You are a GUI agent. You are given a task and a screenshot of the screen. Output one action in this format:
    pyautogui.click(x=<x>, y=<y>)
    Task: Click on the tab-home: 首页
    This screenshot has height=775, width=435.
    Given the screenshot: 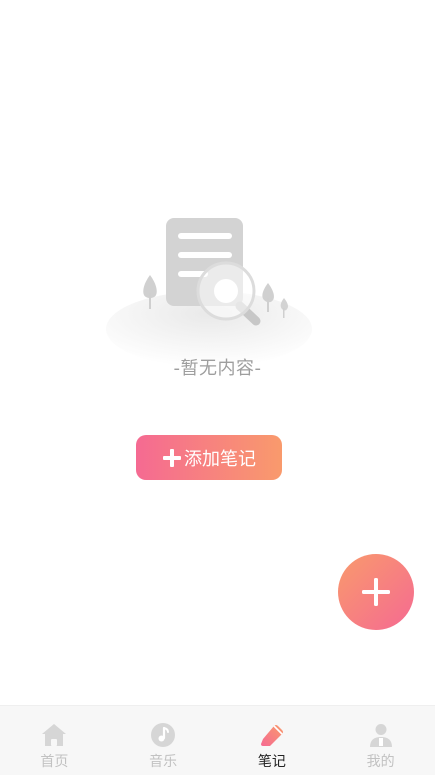 What is the action you would take?
    pyautogui.click(x=54, y=740)
    